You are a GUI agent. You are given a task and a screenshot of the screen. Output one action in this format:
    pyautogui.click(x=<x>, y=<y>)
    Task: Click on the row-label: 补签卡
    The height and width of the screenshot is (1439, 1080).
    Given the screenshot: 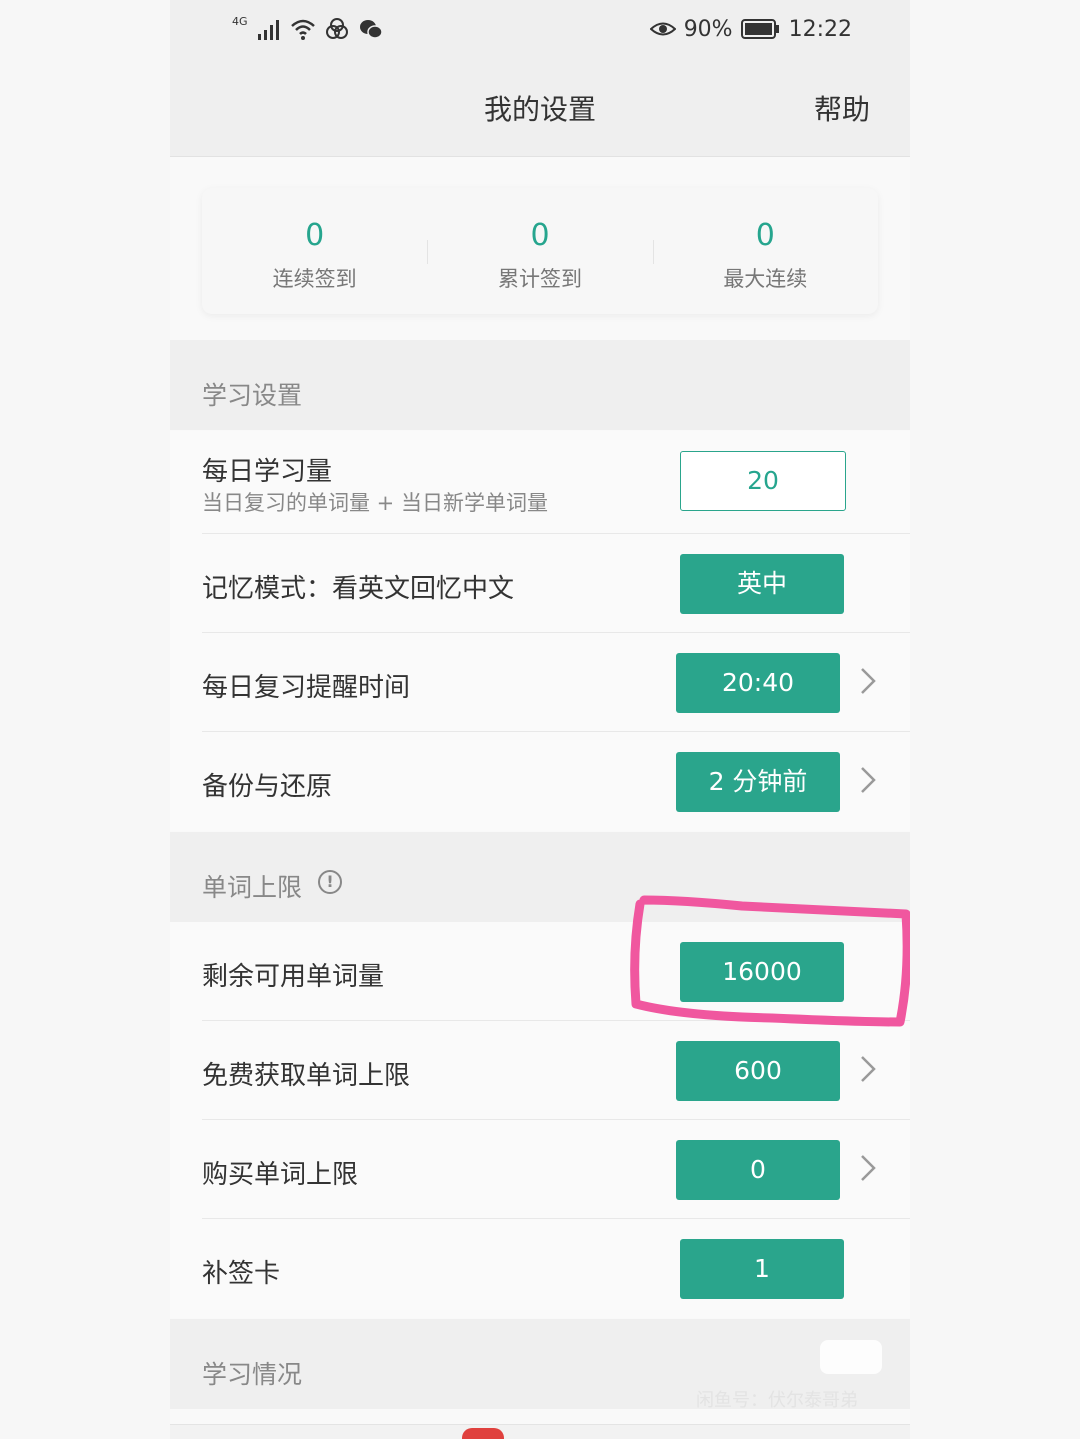 What is the action you would take?
    pyautogui.click(x=241, y=1274)
    